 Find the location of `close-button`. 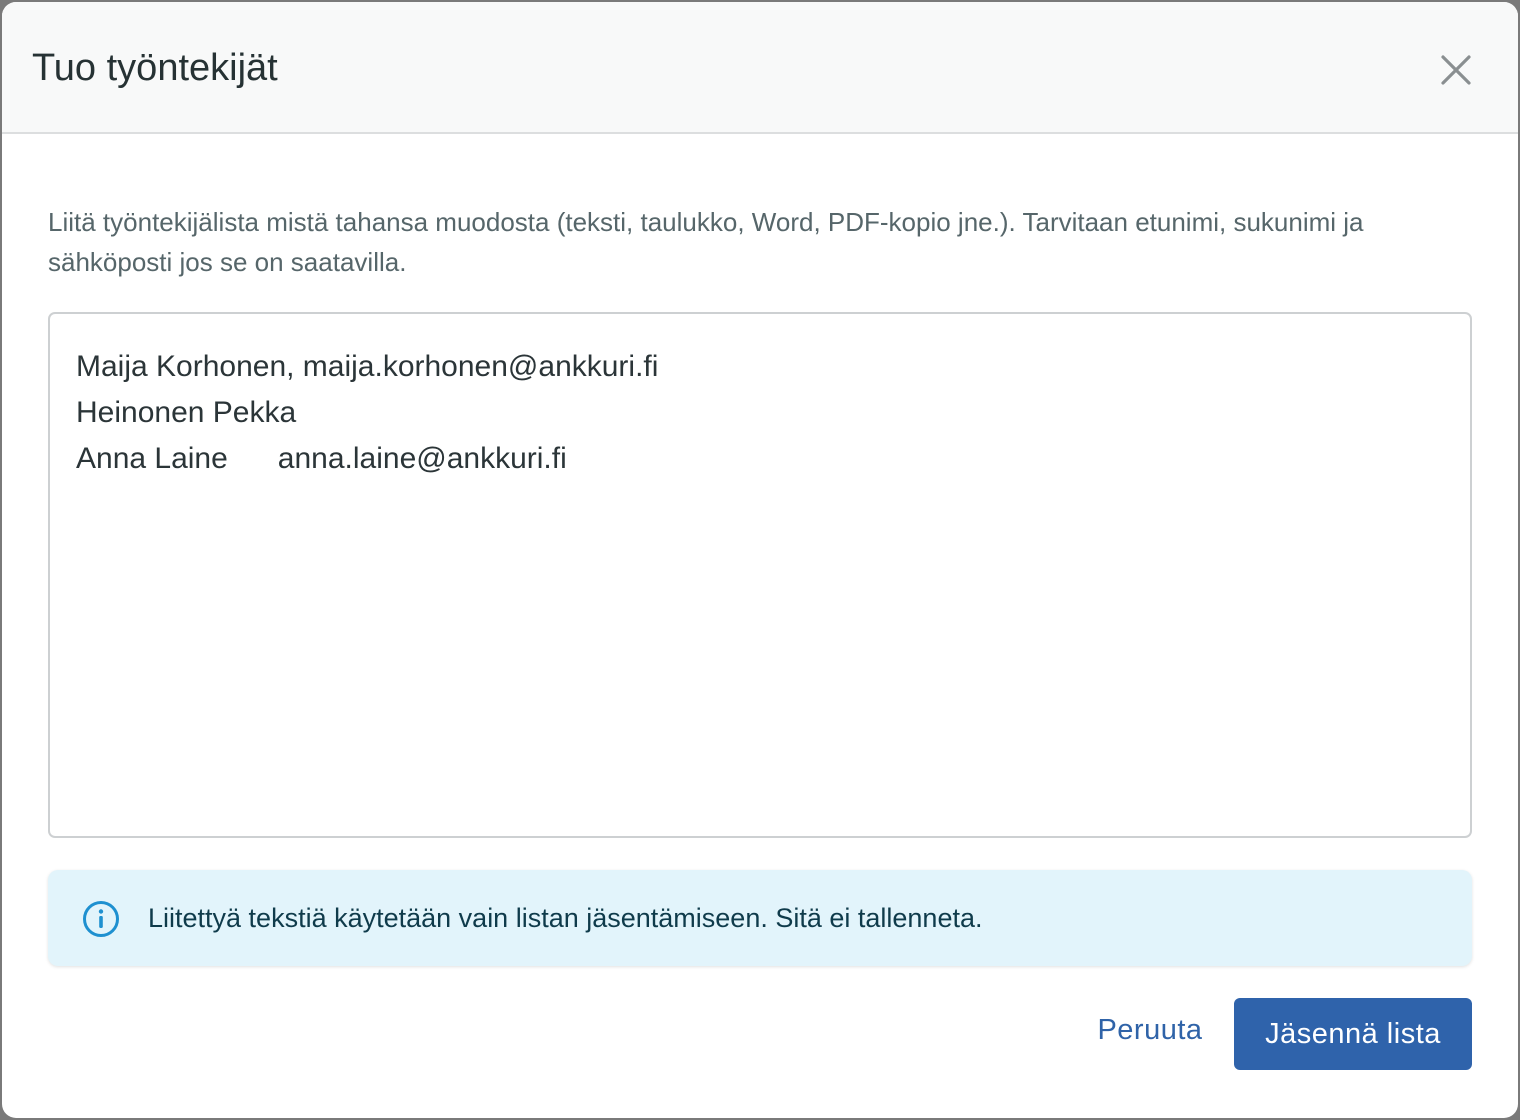

close-button is located at coordinates (1456, 70).